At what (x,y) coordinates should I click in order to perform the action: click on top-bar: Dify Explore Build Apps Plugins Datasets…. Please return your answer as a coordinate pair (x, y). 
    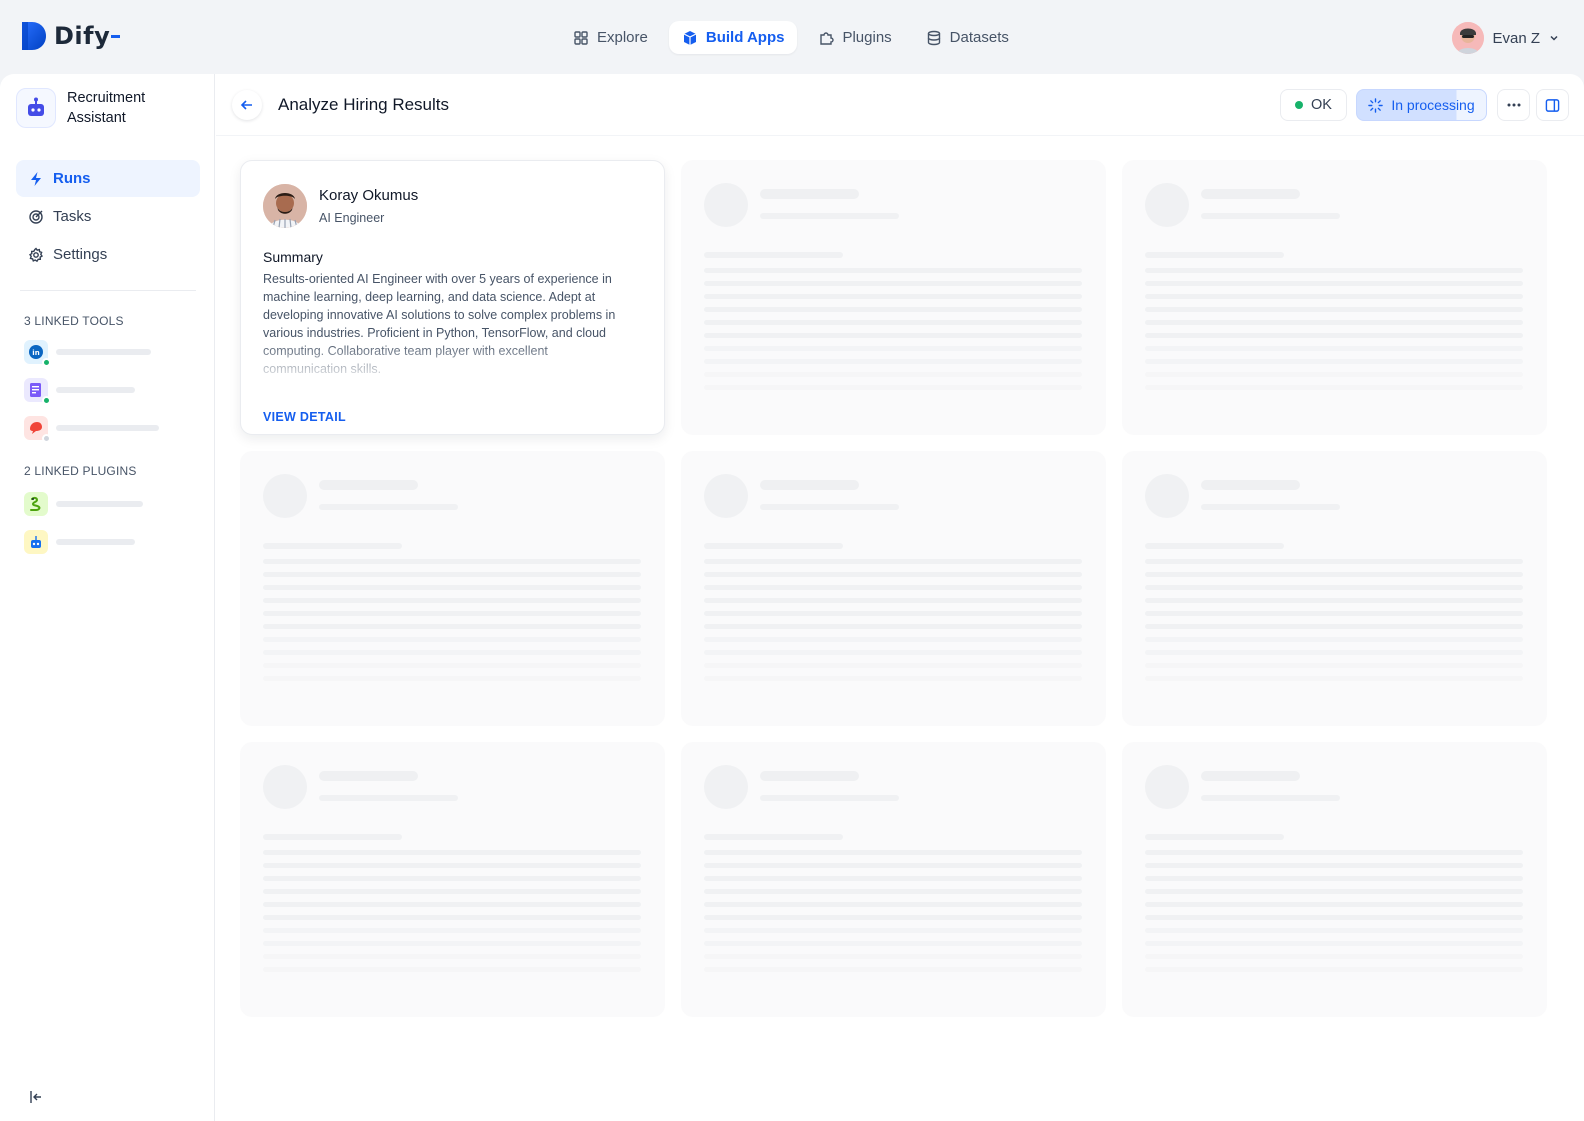
    Looking at the image, I should click on (792, 37).